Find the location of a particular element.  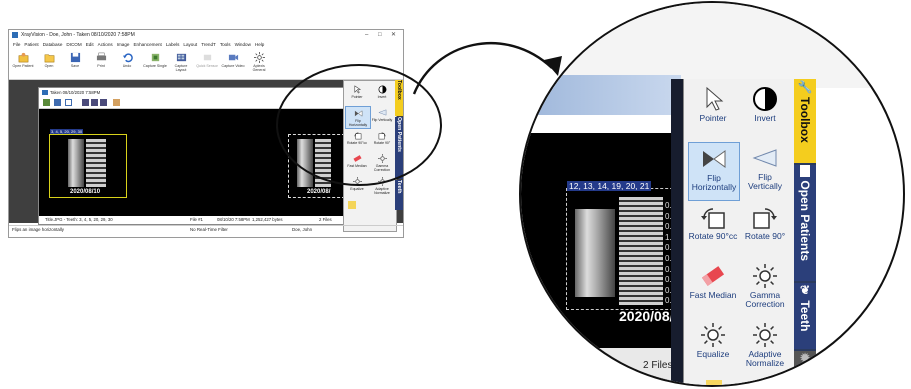

gamma-correction-tool: Gamma Correction is located at coordinates (765, 288).